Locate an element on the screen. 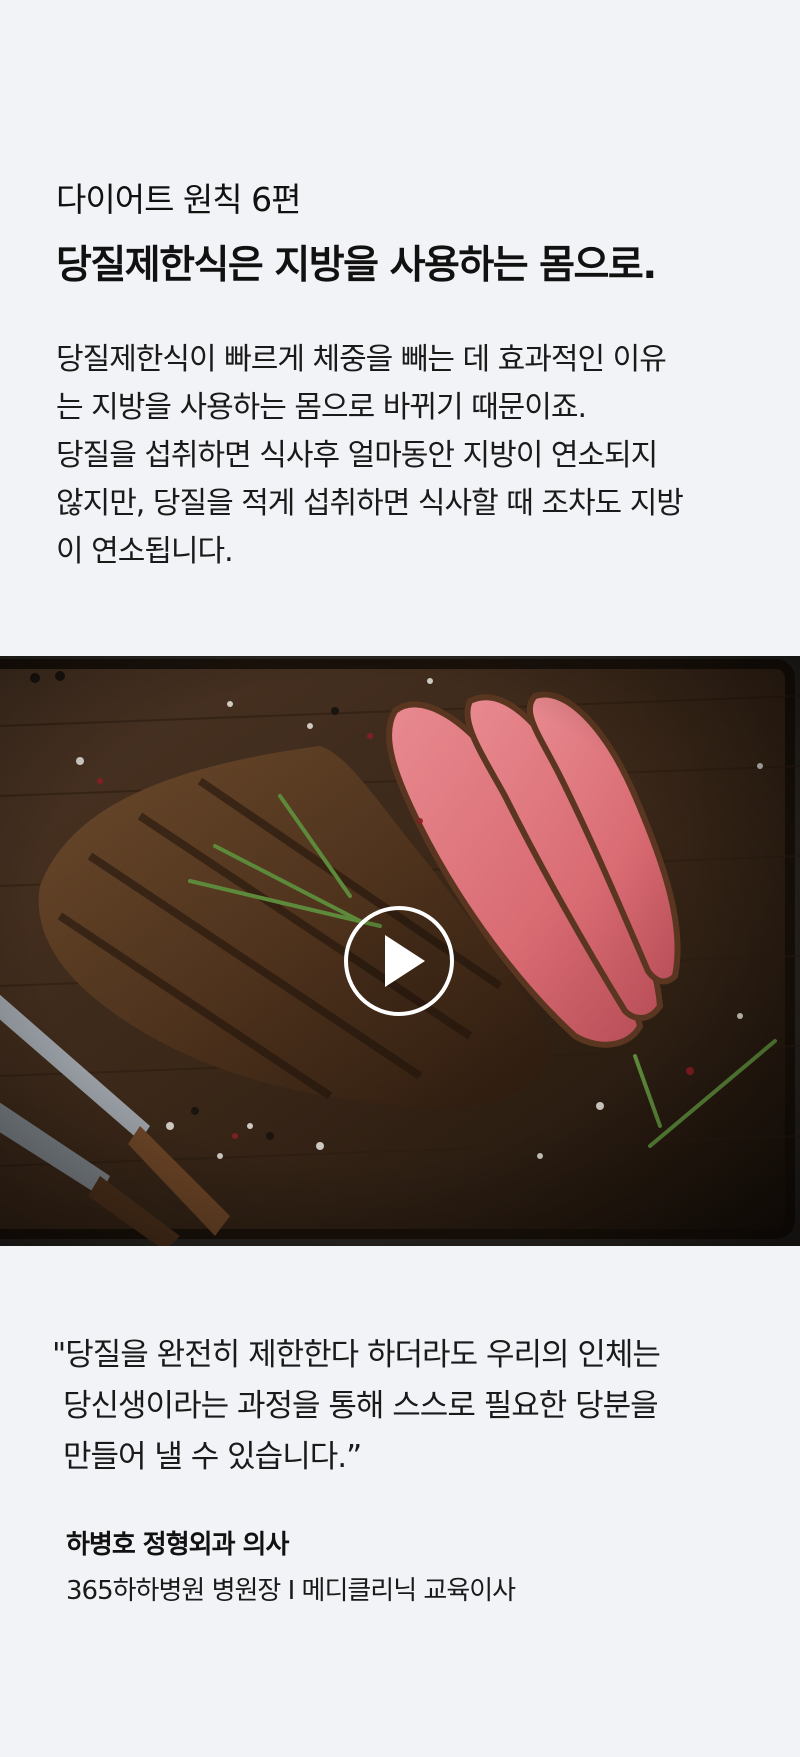  quote-line: "당질을 완전히 제한한다 하더라도 우리의 인체는 is located at coordinates (356, 1355).